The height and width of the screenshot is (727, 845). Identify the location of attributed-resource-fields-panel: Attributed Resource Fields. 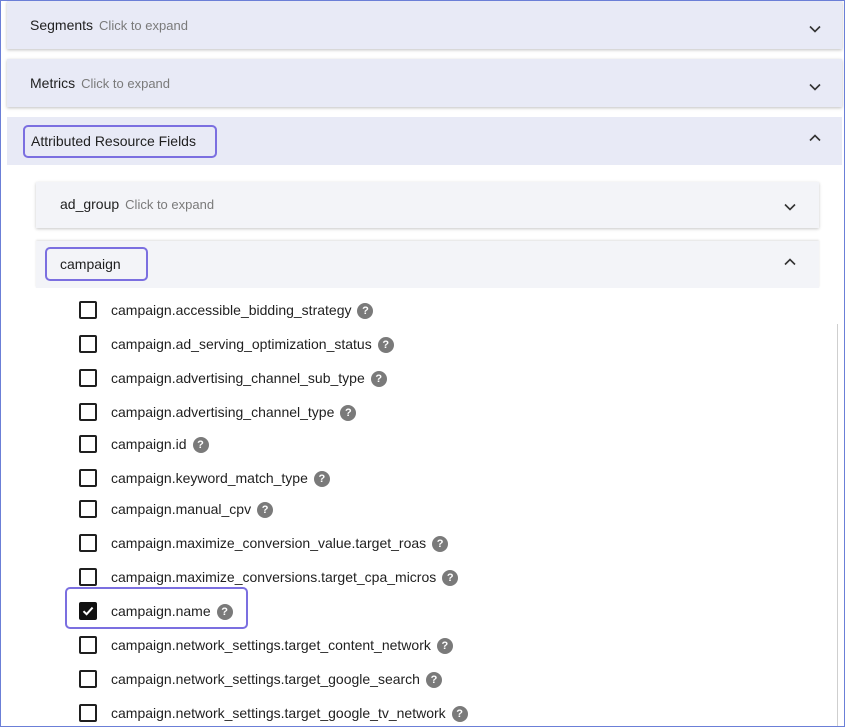
(424, 141).